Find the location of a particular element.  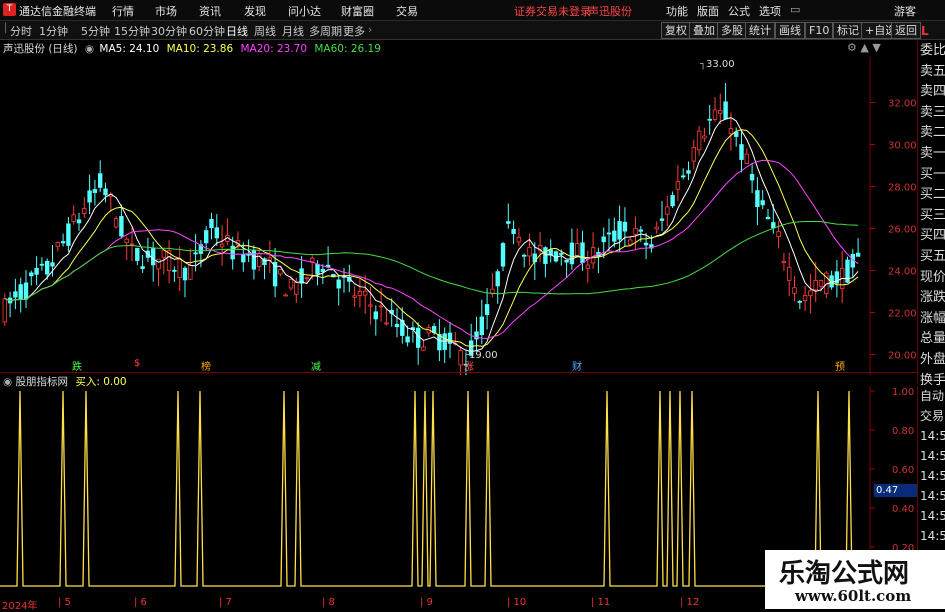

menu-faxian: 发现 is located at coordinates (255, 11).